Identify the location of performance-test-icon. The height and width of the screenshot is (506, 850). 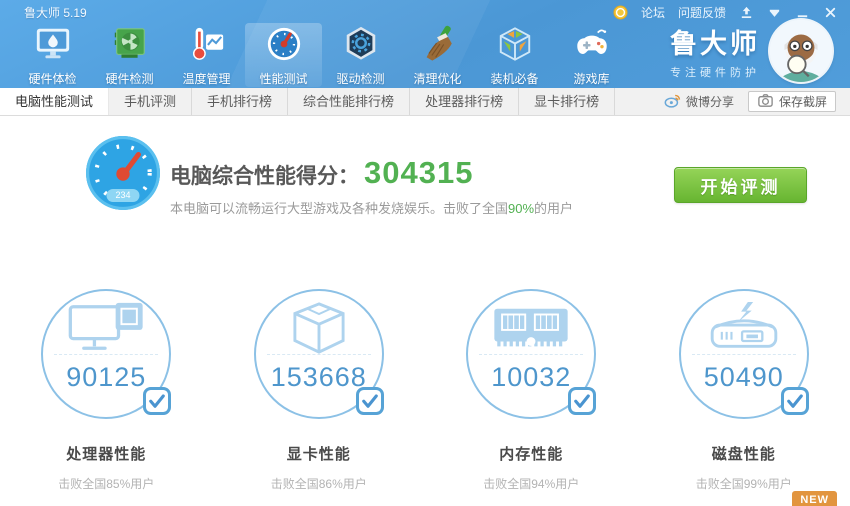
(284, 46).